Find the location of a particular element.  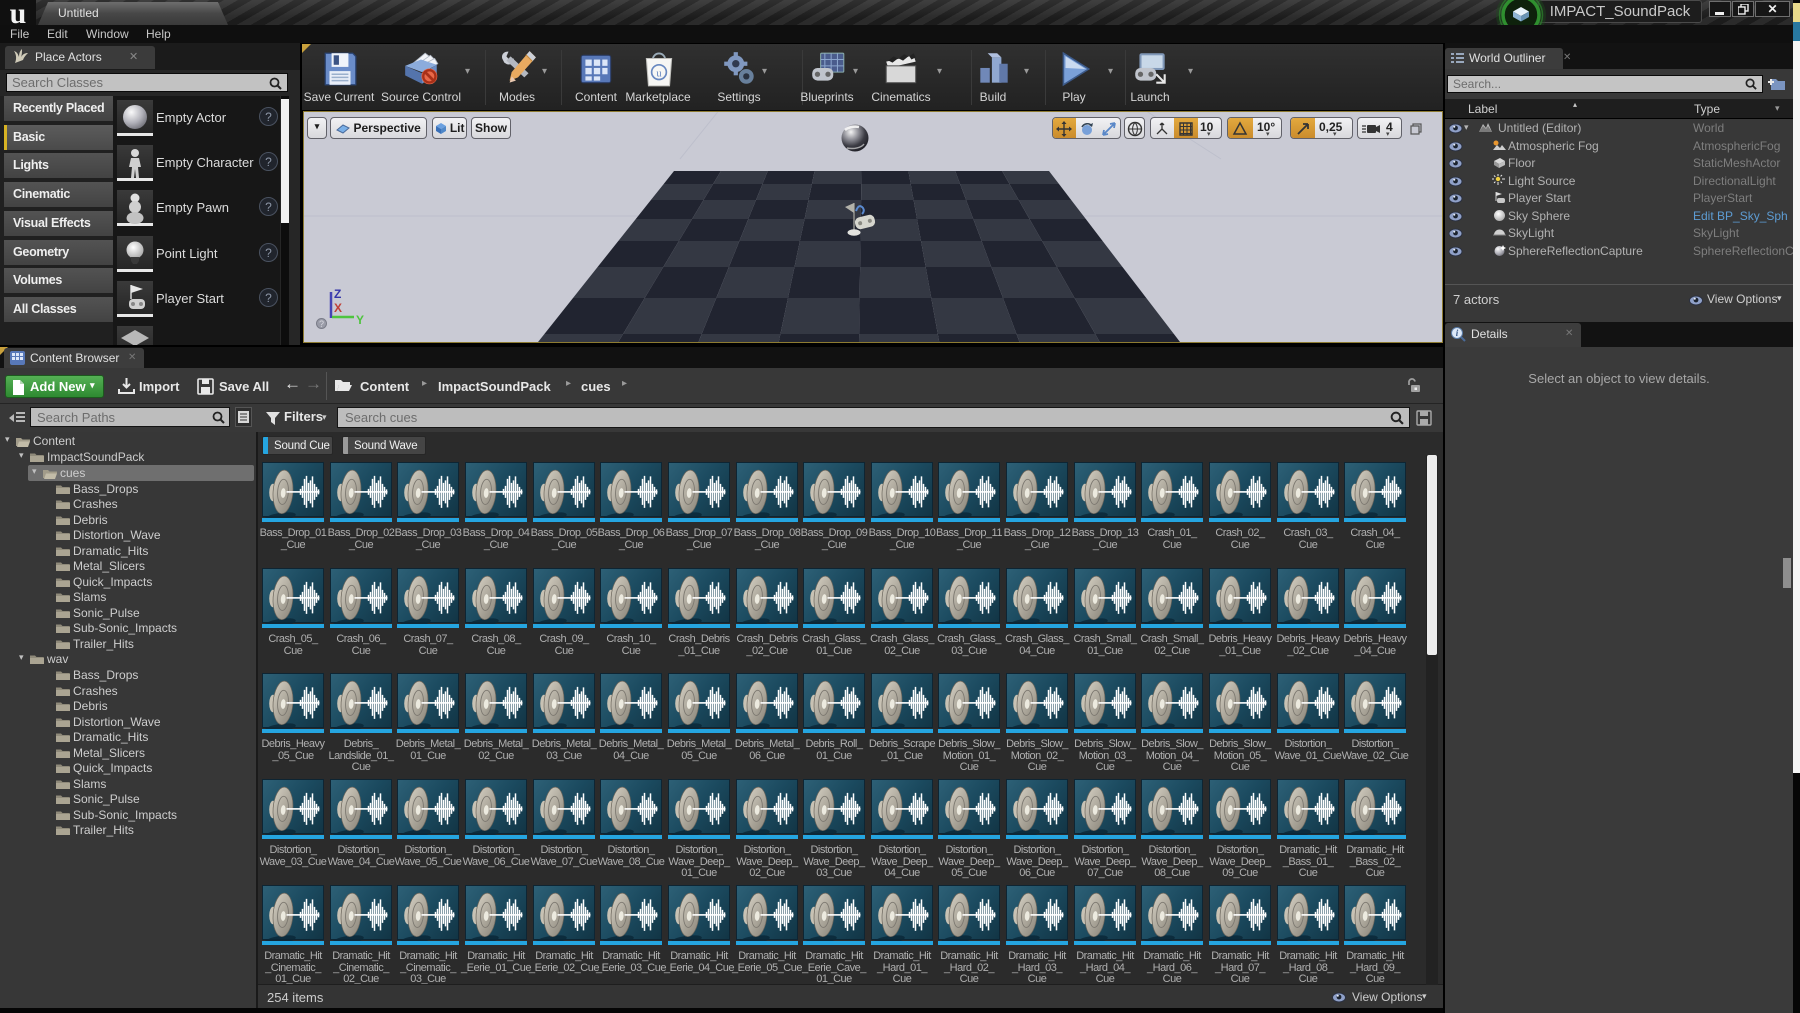

svg-text: Y is located at coordinates (360, 320).